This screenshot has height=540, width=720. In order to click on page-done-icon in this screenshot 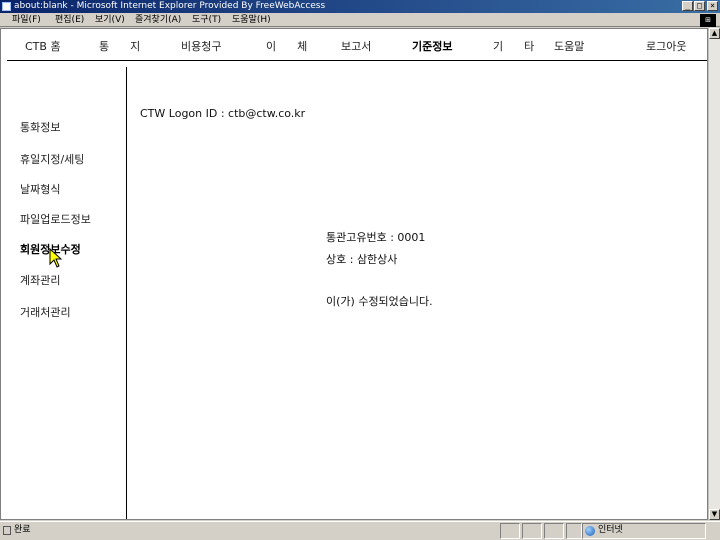, I will do `click(7, 530)`.